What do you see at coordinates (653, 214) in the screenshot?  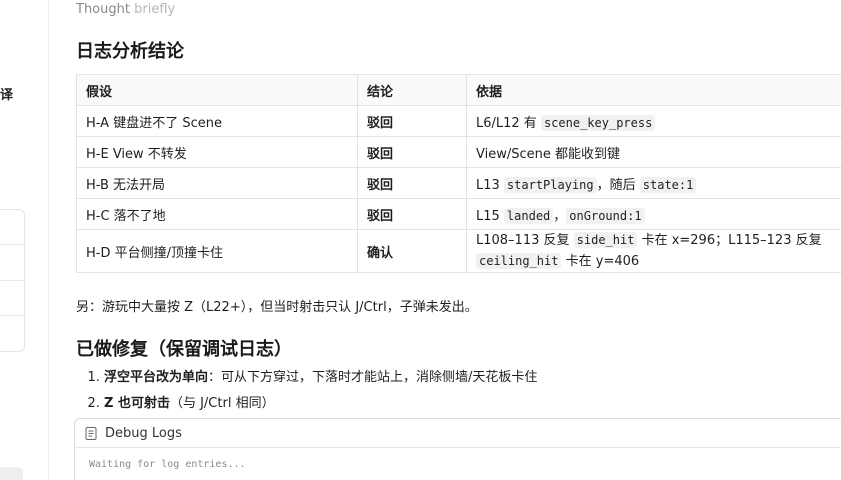 I see `evidence-cell: L15 landed， onGround:1` at bounding box center [653, 214].